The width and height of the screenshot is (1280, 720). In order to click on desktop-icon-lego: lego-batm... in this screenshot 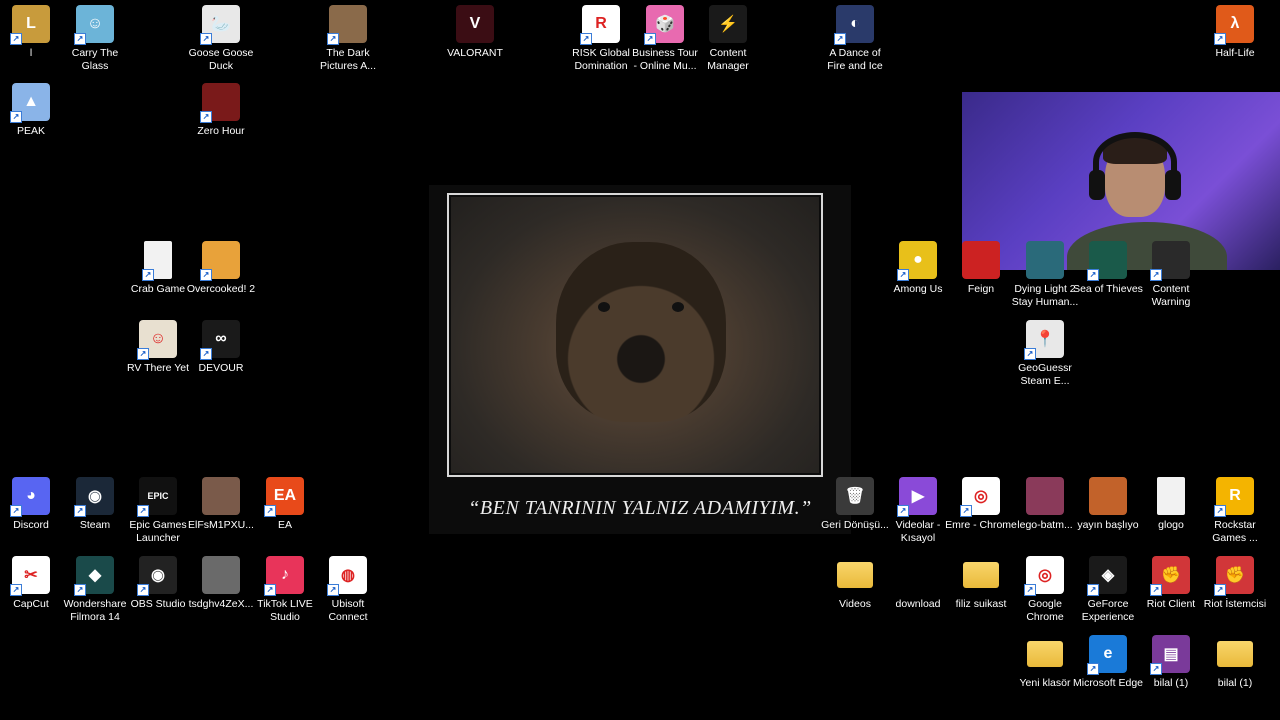, I will do `click(1045, 504)`.